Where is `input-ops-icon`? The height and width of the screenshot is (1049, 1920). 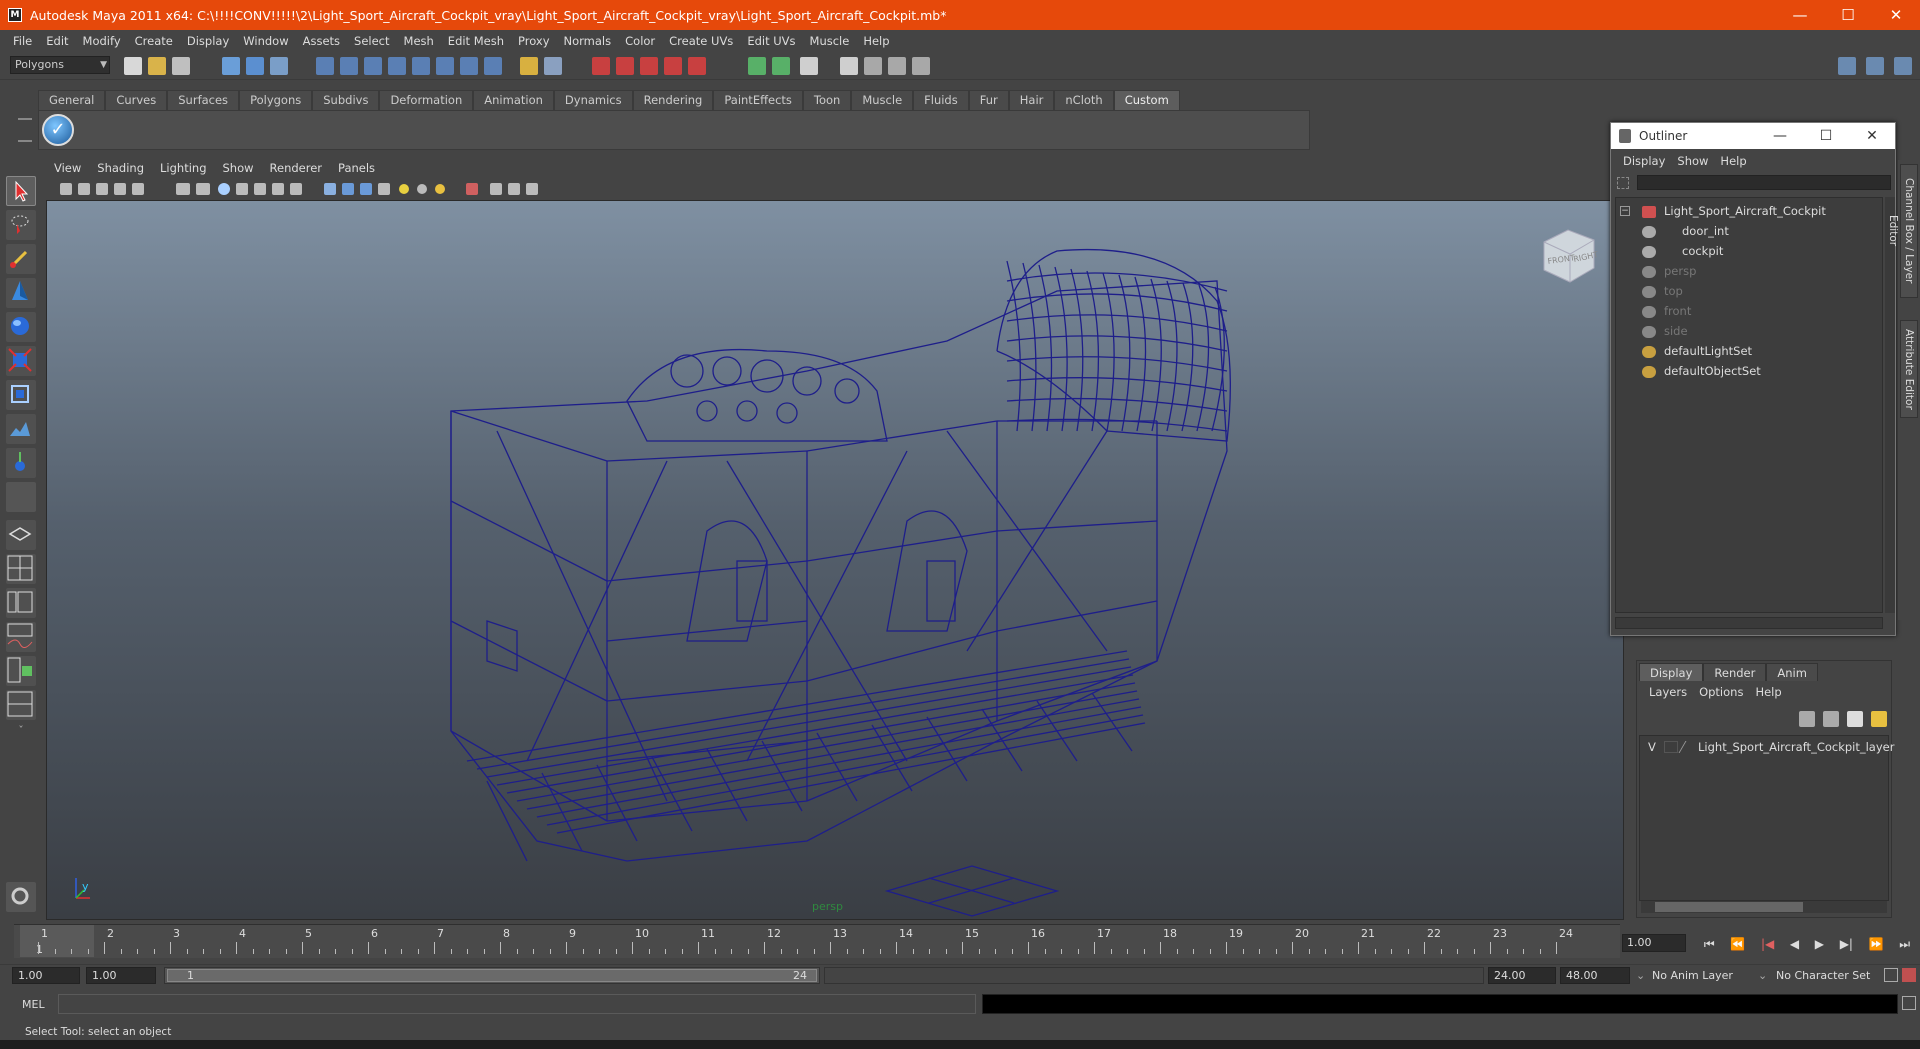 input-ops-icon is located at coordinates (445, 66).